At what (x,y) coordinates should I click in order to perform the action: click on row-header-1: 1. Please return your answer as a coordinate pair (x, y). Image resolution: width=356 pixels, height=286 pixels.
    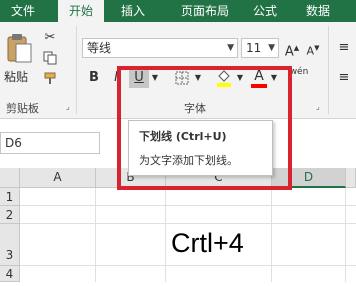
    Looking at the image, I should click on (10, 197).